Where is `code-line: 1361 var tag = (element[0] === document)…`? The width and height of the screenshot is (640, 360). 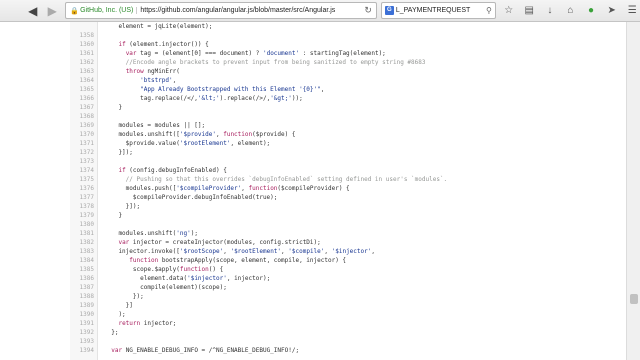 code-line: 1361 var tag = (element[0] === document)… is located at coordinates (313, 53).